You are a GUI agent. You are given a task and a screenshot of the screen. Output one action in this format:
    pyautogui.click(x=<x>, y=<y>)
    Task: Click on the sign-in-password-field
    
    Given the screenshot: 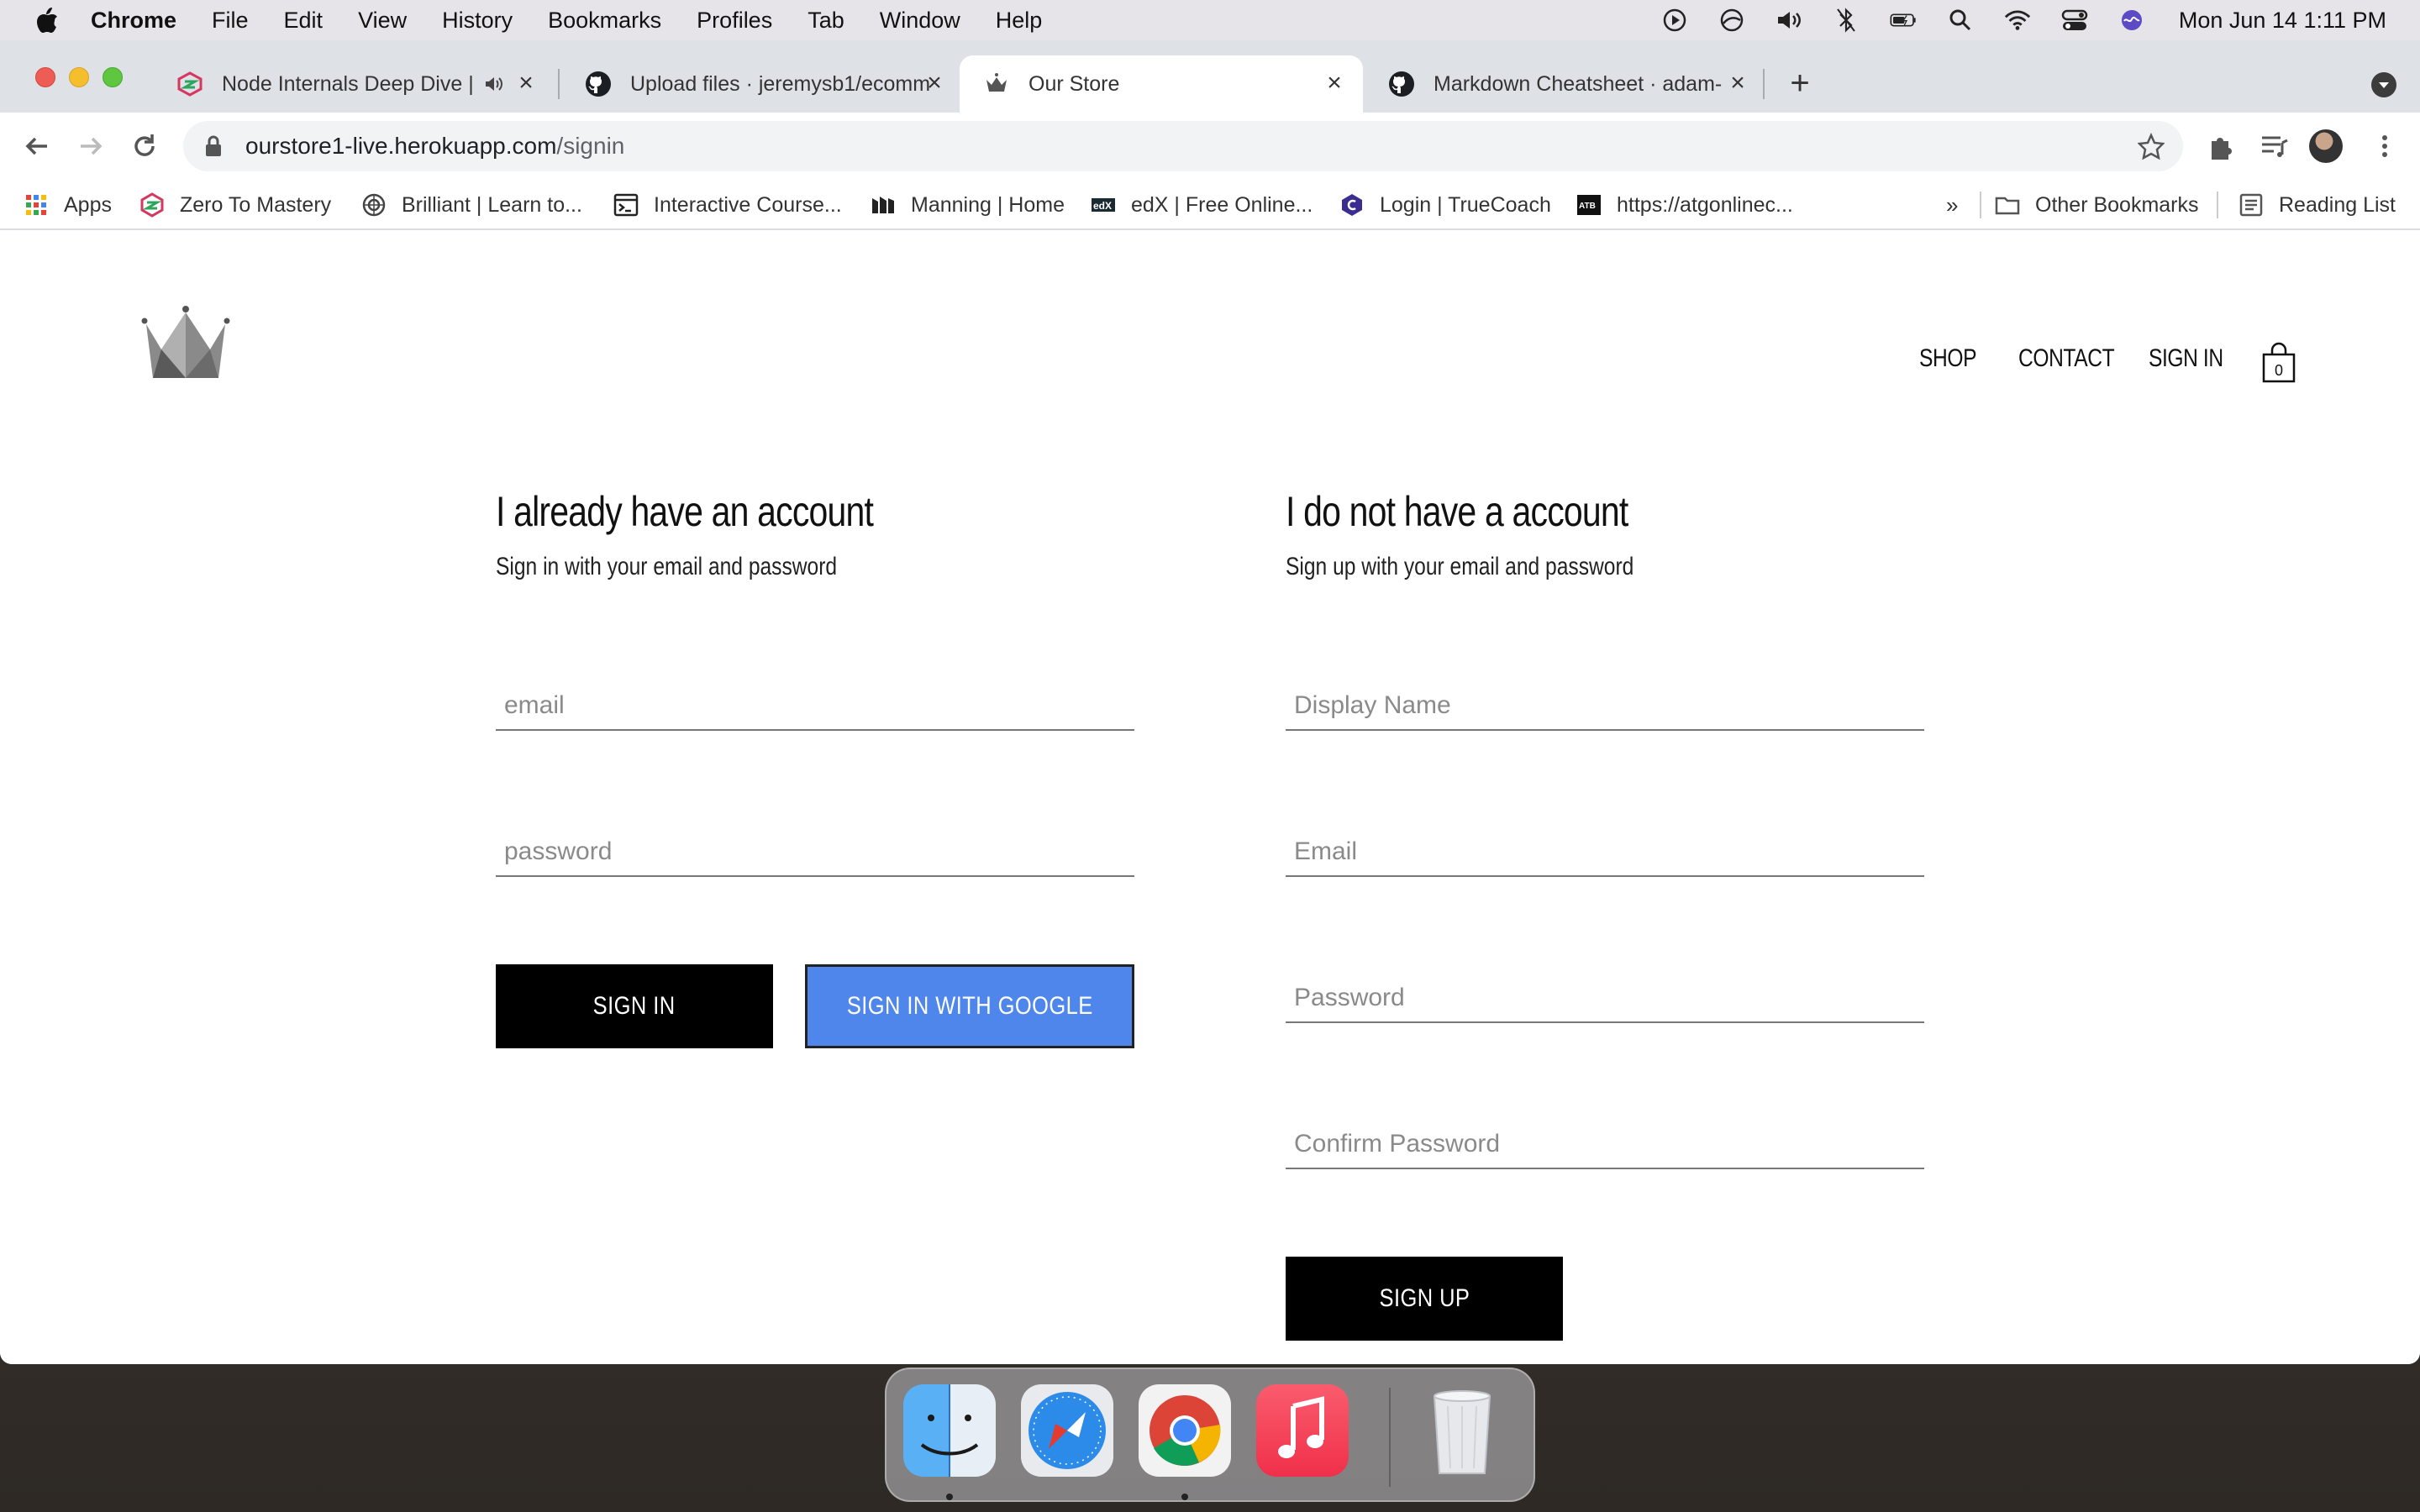 What is the action you would take?
    pyautogui.click(x=815, y=852)
    